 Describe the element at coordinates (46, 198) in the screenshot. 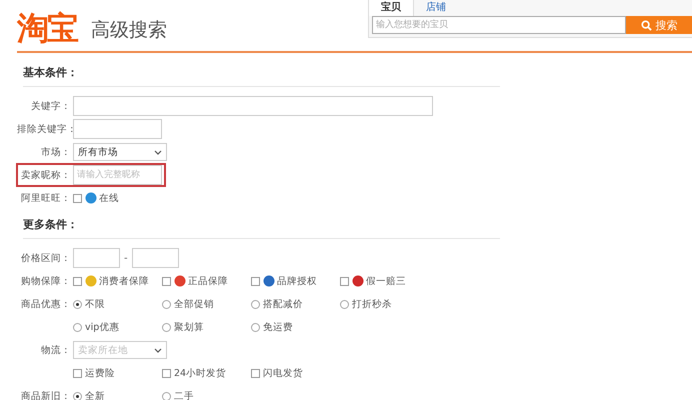

I see `field-label: 阿里旺旺：` at that location.